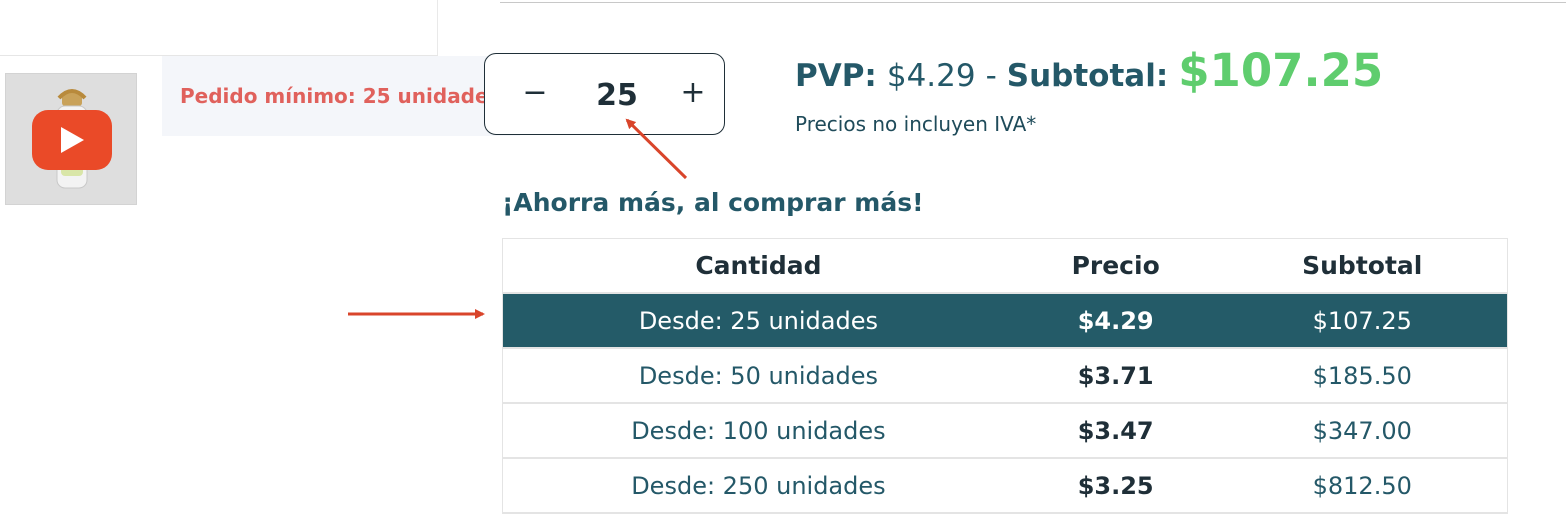 Image resolution: width=1566 pixels, height=520 pixels. What do you see at coordinates (1115, 320) in the screenshot?
I see `tier-price: $4.29` at bounding box center [1115, 320].